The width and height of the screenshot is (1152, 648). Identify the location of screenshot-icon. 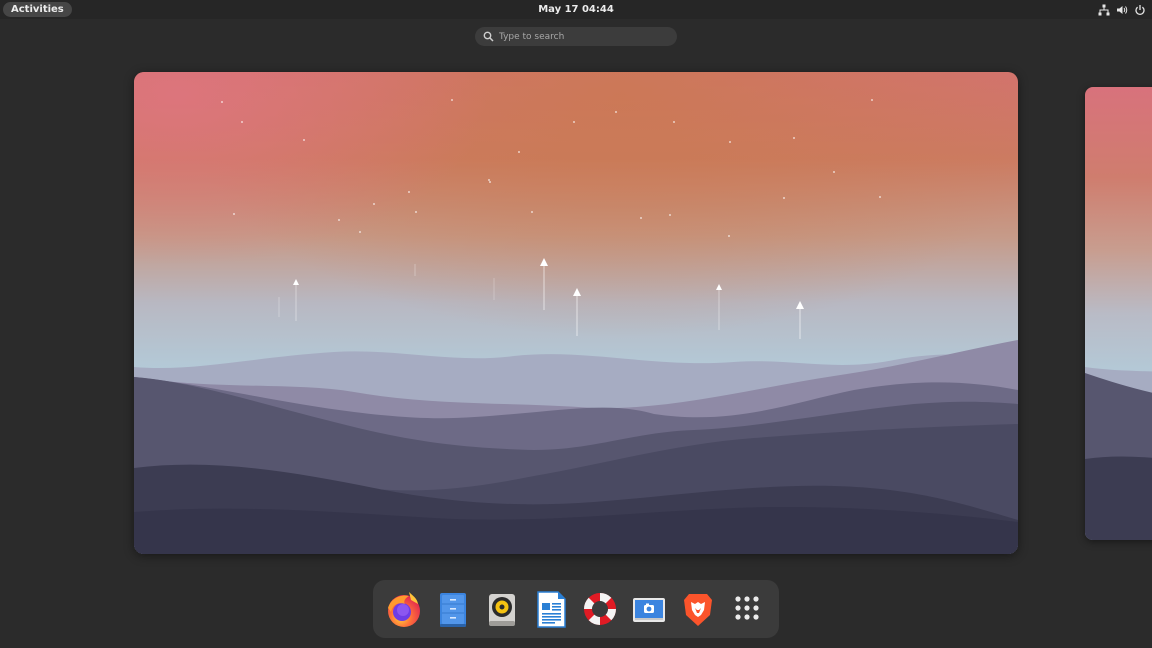
(649, 610).